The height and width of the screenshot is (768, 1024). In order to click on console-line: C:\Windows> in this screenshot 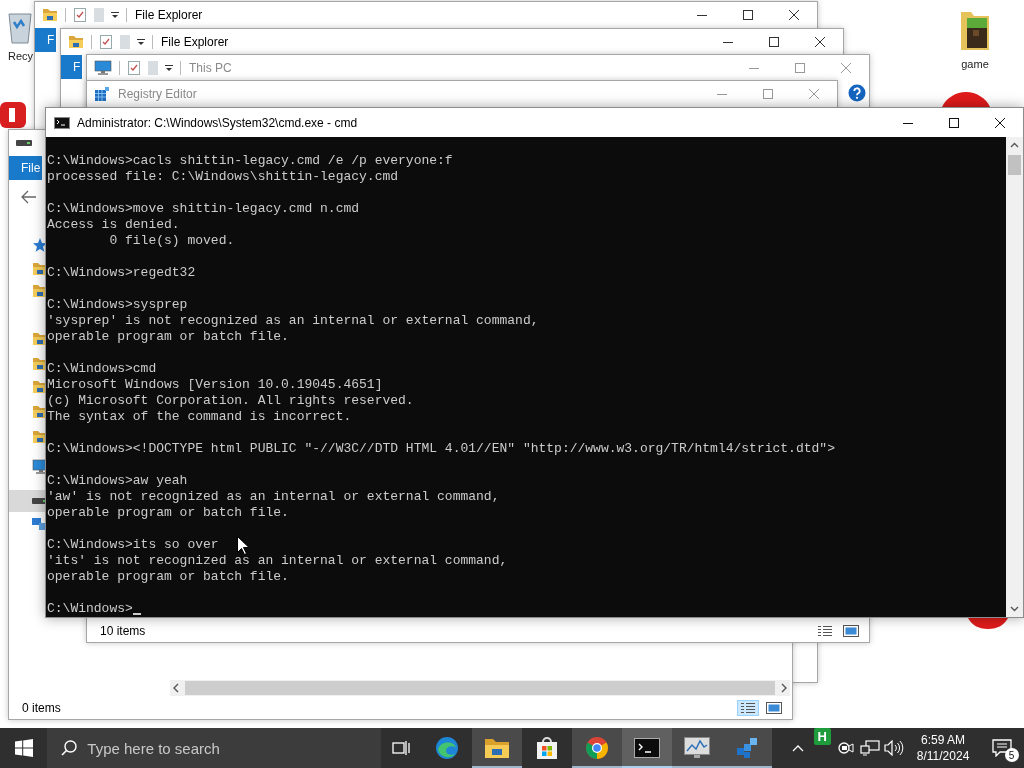, I will do `click(90, 609)`.